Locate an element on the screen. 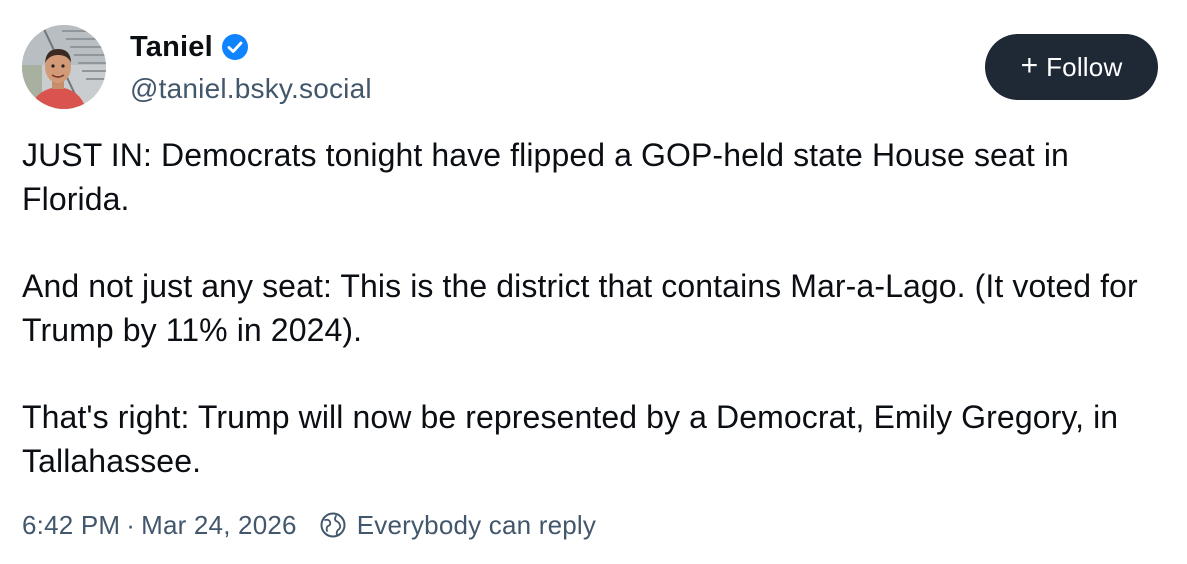 The height and width of the screenshot is (564, 1187). author-block: Taniel @taniel.bsky.social is located at coordinates (251, 66).